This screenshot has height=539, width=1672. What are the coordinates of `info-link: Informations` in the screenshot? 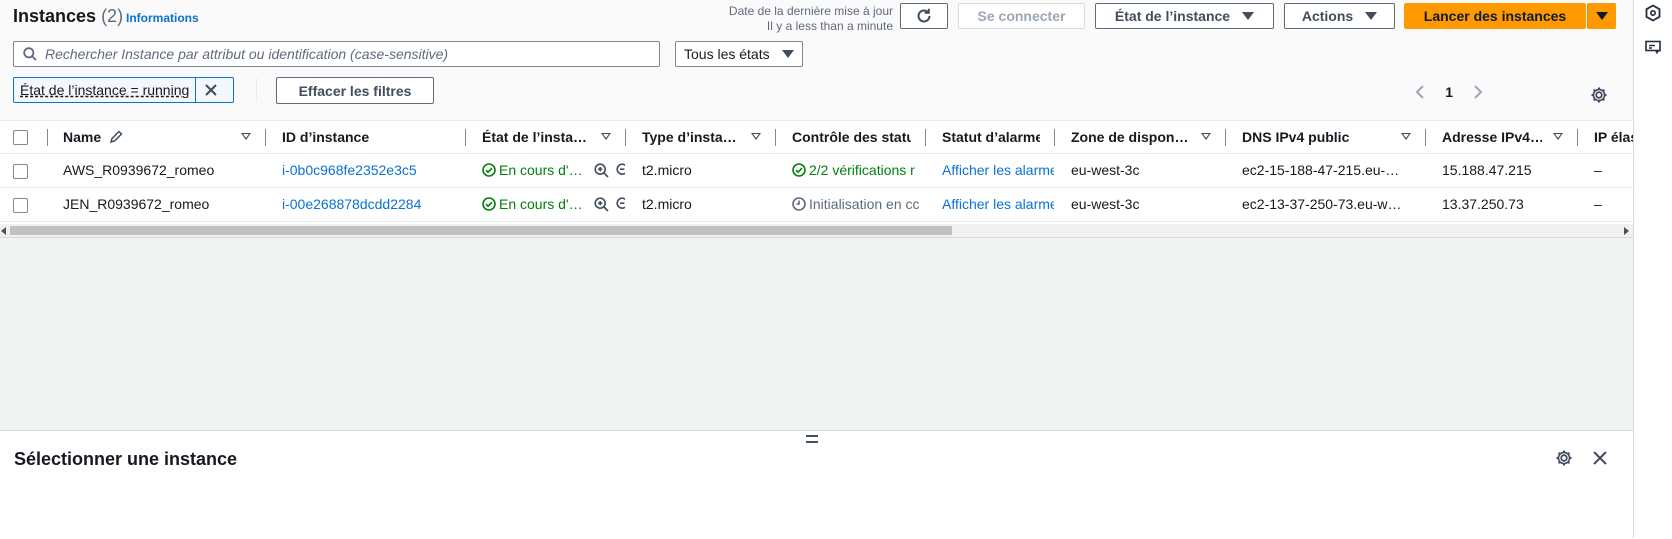 It's located at (162, 18).